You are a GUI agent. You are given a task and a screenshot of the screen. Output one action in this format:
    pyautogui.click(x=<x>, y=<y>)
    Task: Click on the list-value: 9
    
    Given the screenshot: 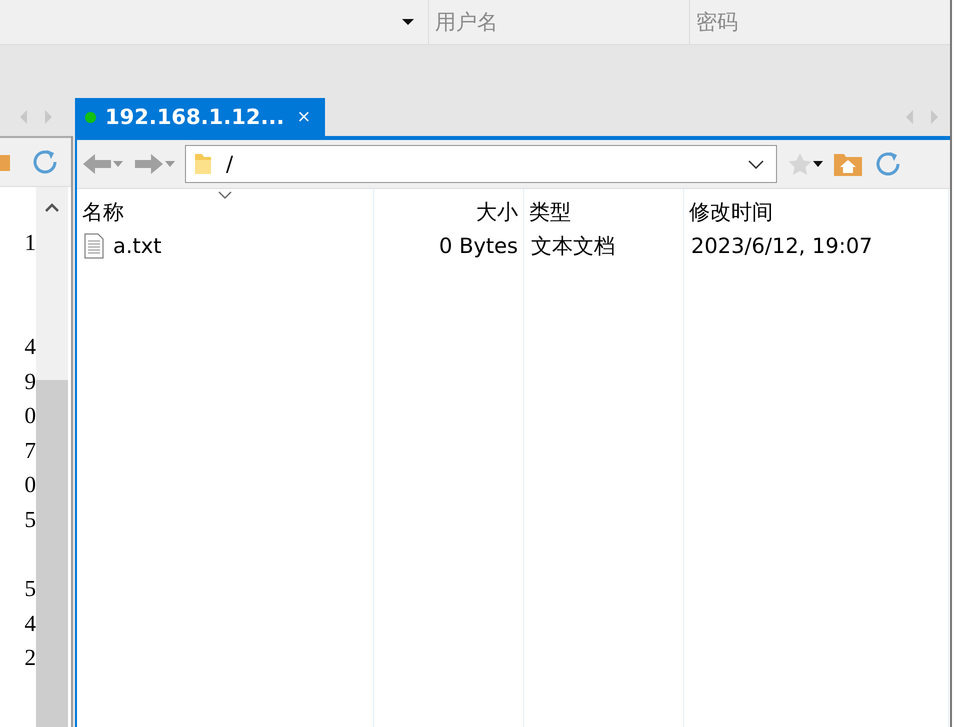 What is the action you would take?
    pyautogui.click(x=30, y=381)
    